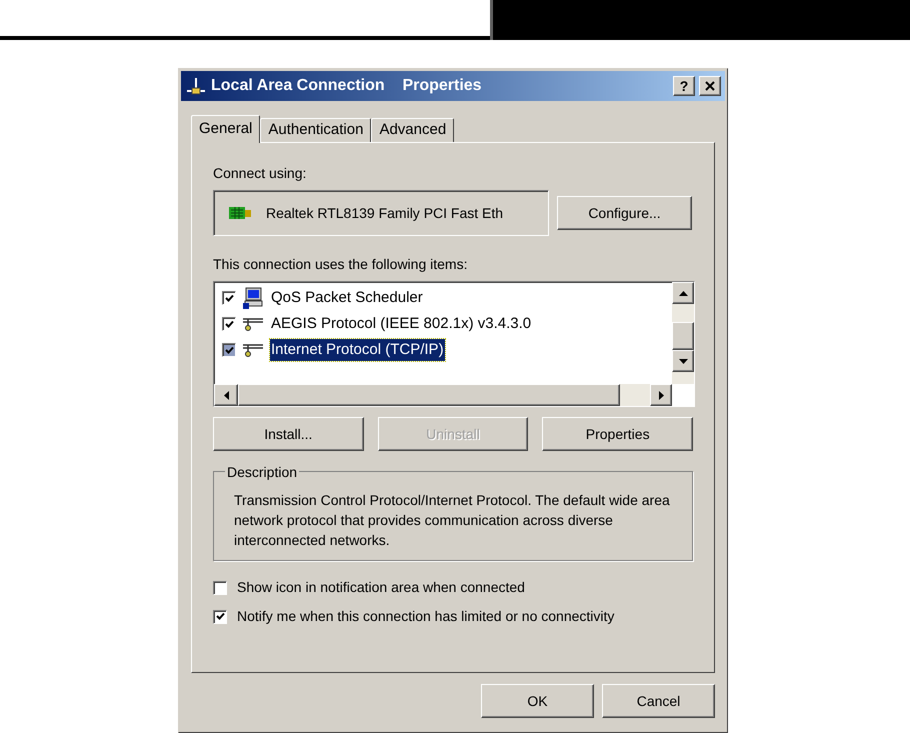  What do you see at coordinates (447, 324) in the screenshot?
I see `list-item: AEGIS Protocol (IEEE 802.1x) v3.4.3.0` at bounding box center [447, 324].